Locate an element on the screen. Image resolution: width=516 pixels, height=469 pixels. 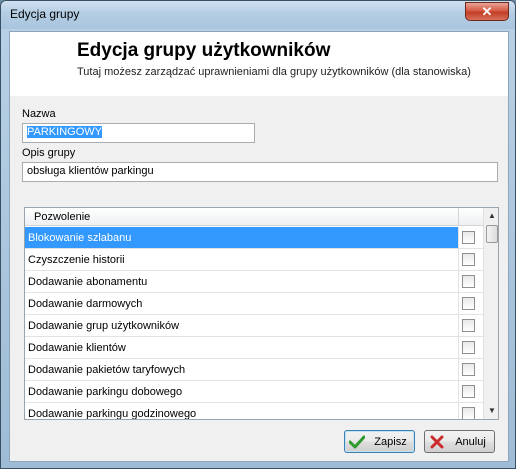
vertical-scrollbar: ▲ ▼ is located at coordinates (490, 313).